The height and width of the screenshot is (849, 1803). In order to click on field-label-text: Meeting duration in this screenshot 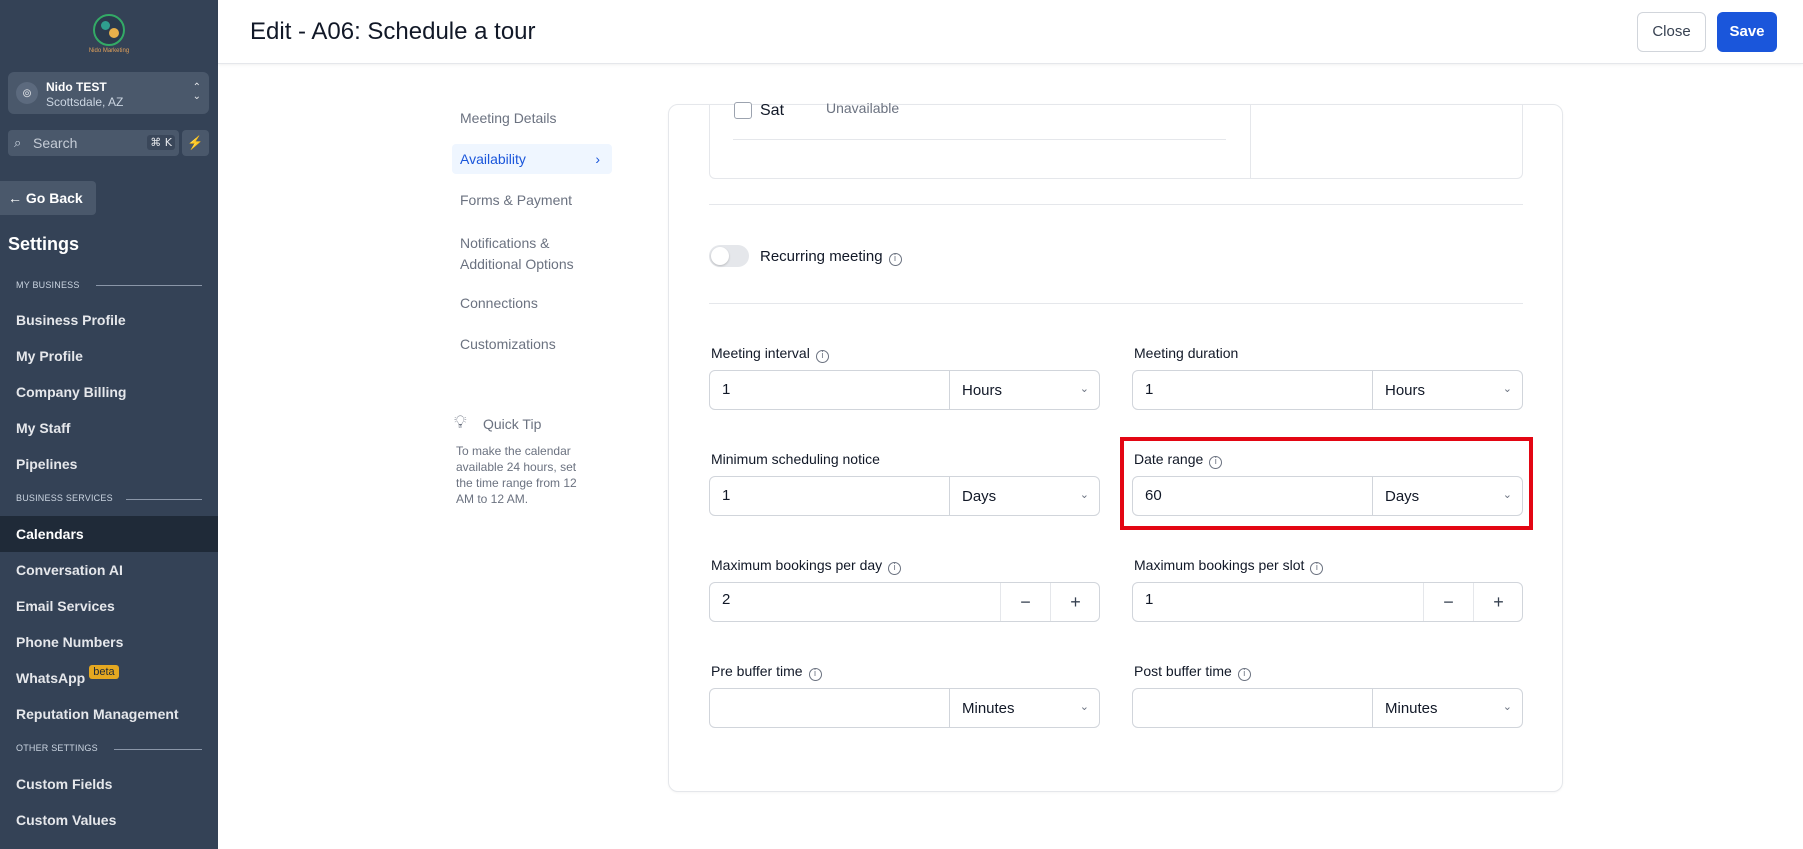, I will do `click(1186, 353)`.